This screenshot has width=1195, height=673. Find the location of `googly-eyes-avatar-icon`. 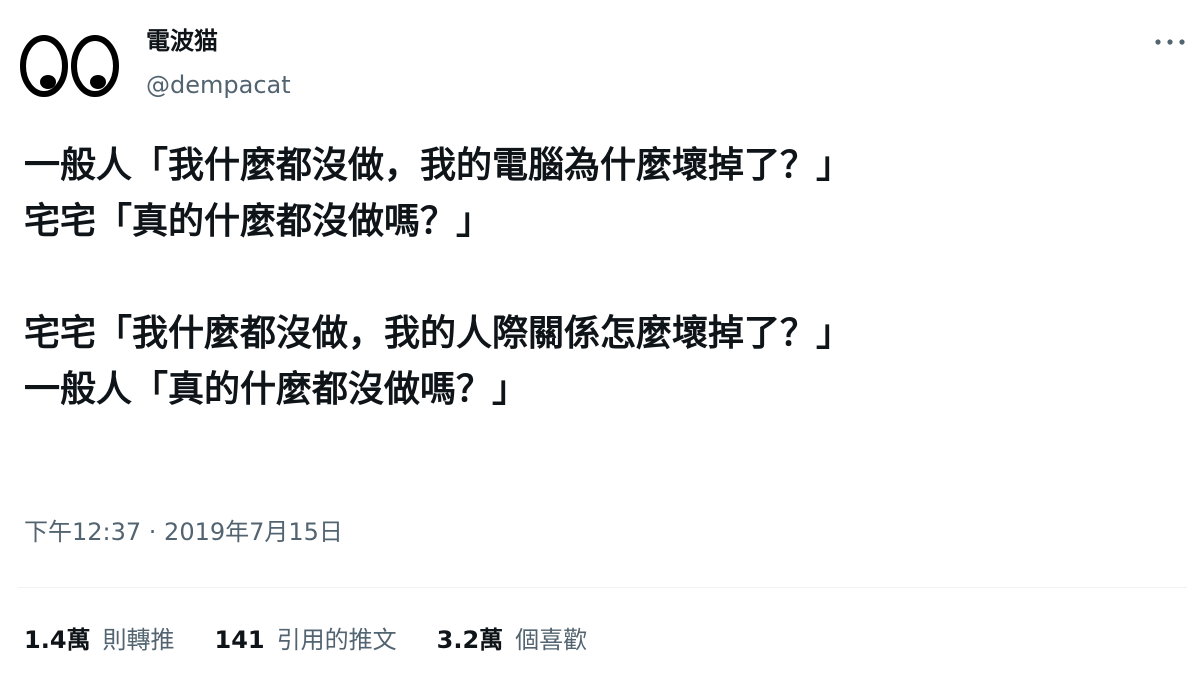

googly-eyes-avatar-icon is located at coordinates (69, 66).